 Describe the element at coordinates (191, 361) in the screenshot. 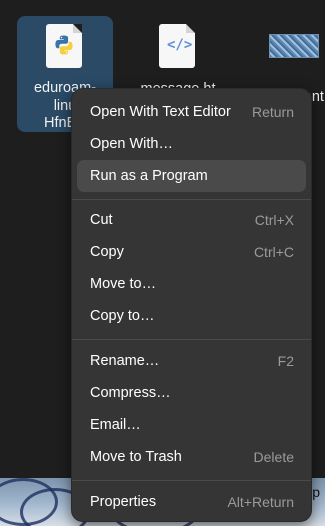

I see `menu-item-rename: Rename… F2` at that location.